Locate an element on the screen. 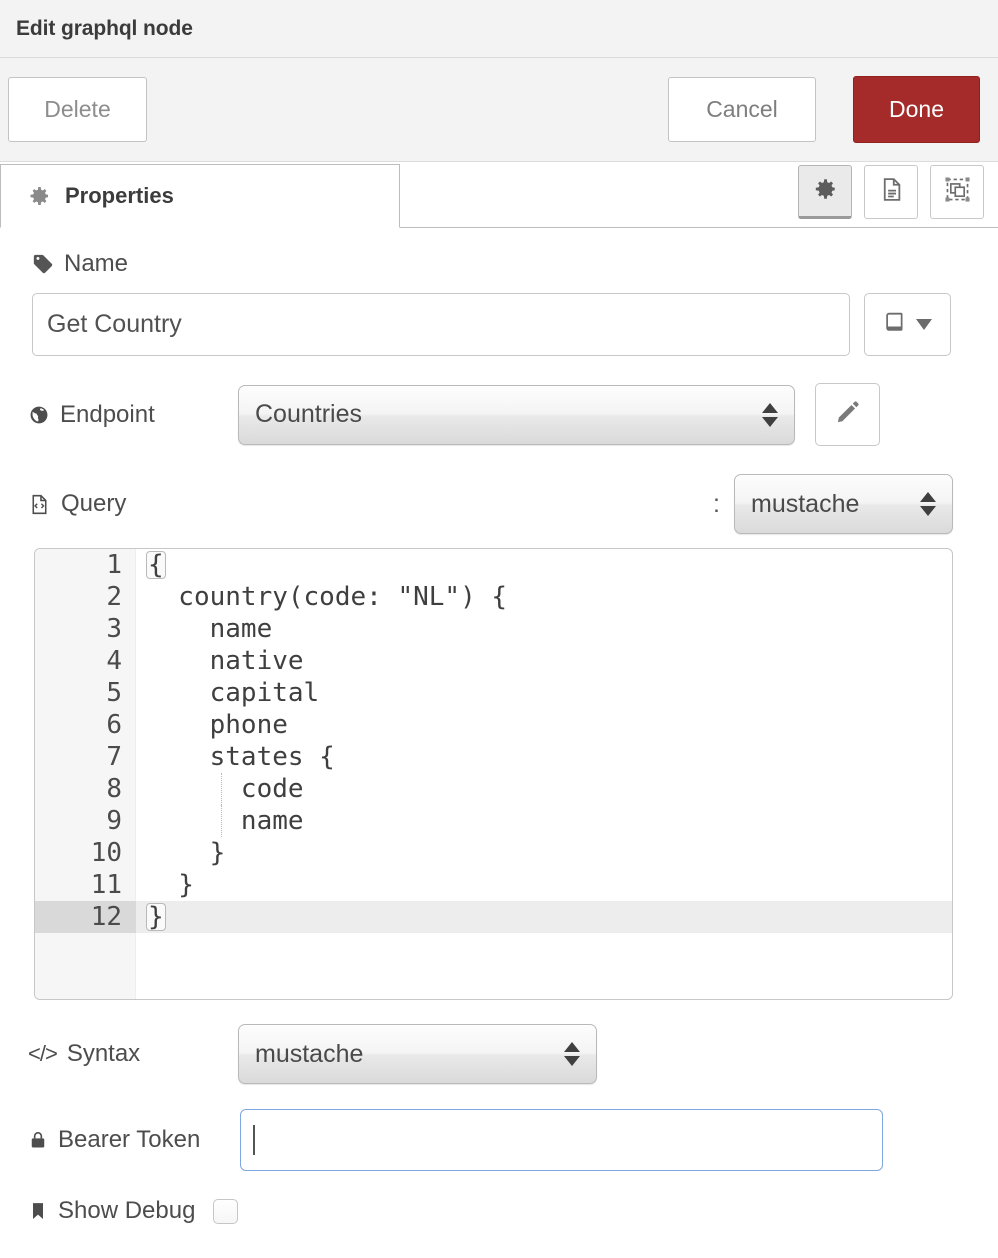 This screenshot has height=1258, width=998. dialog-title-bar: Edit graphql node is located at coordinates (499, 29).